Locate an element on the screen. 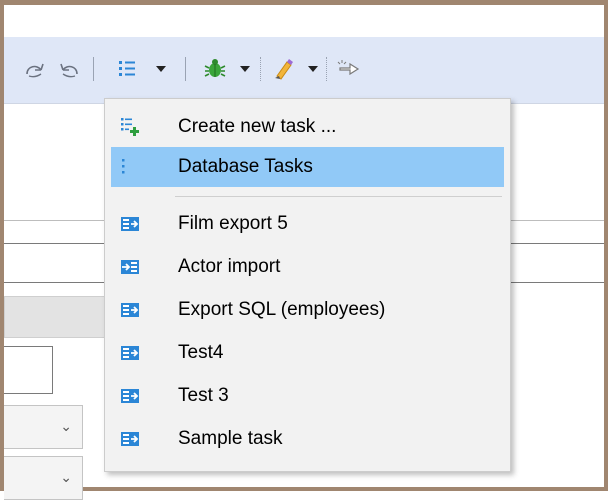 The width and height of the screenshot is (608, 500). debug-bug-icon is located at coordinates (215, 69).